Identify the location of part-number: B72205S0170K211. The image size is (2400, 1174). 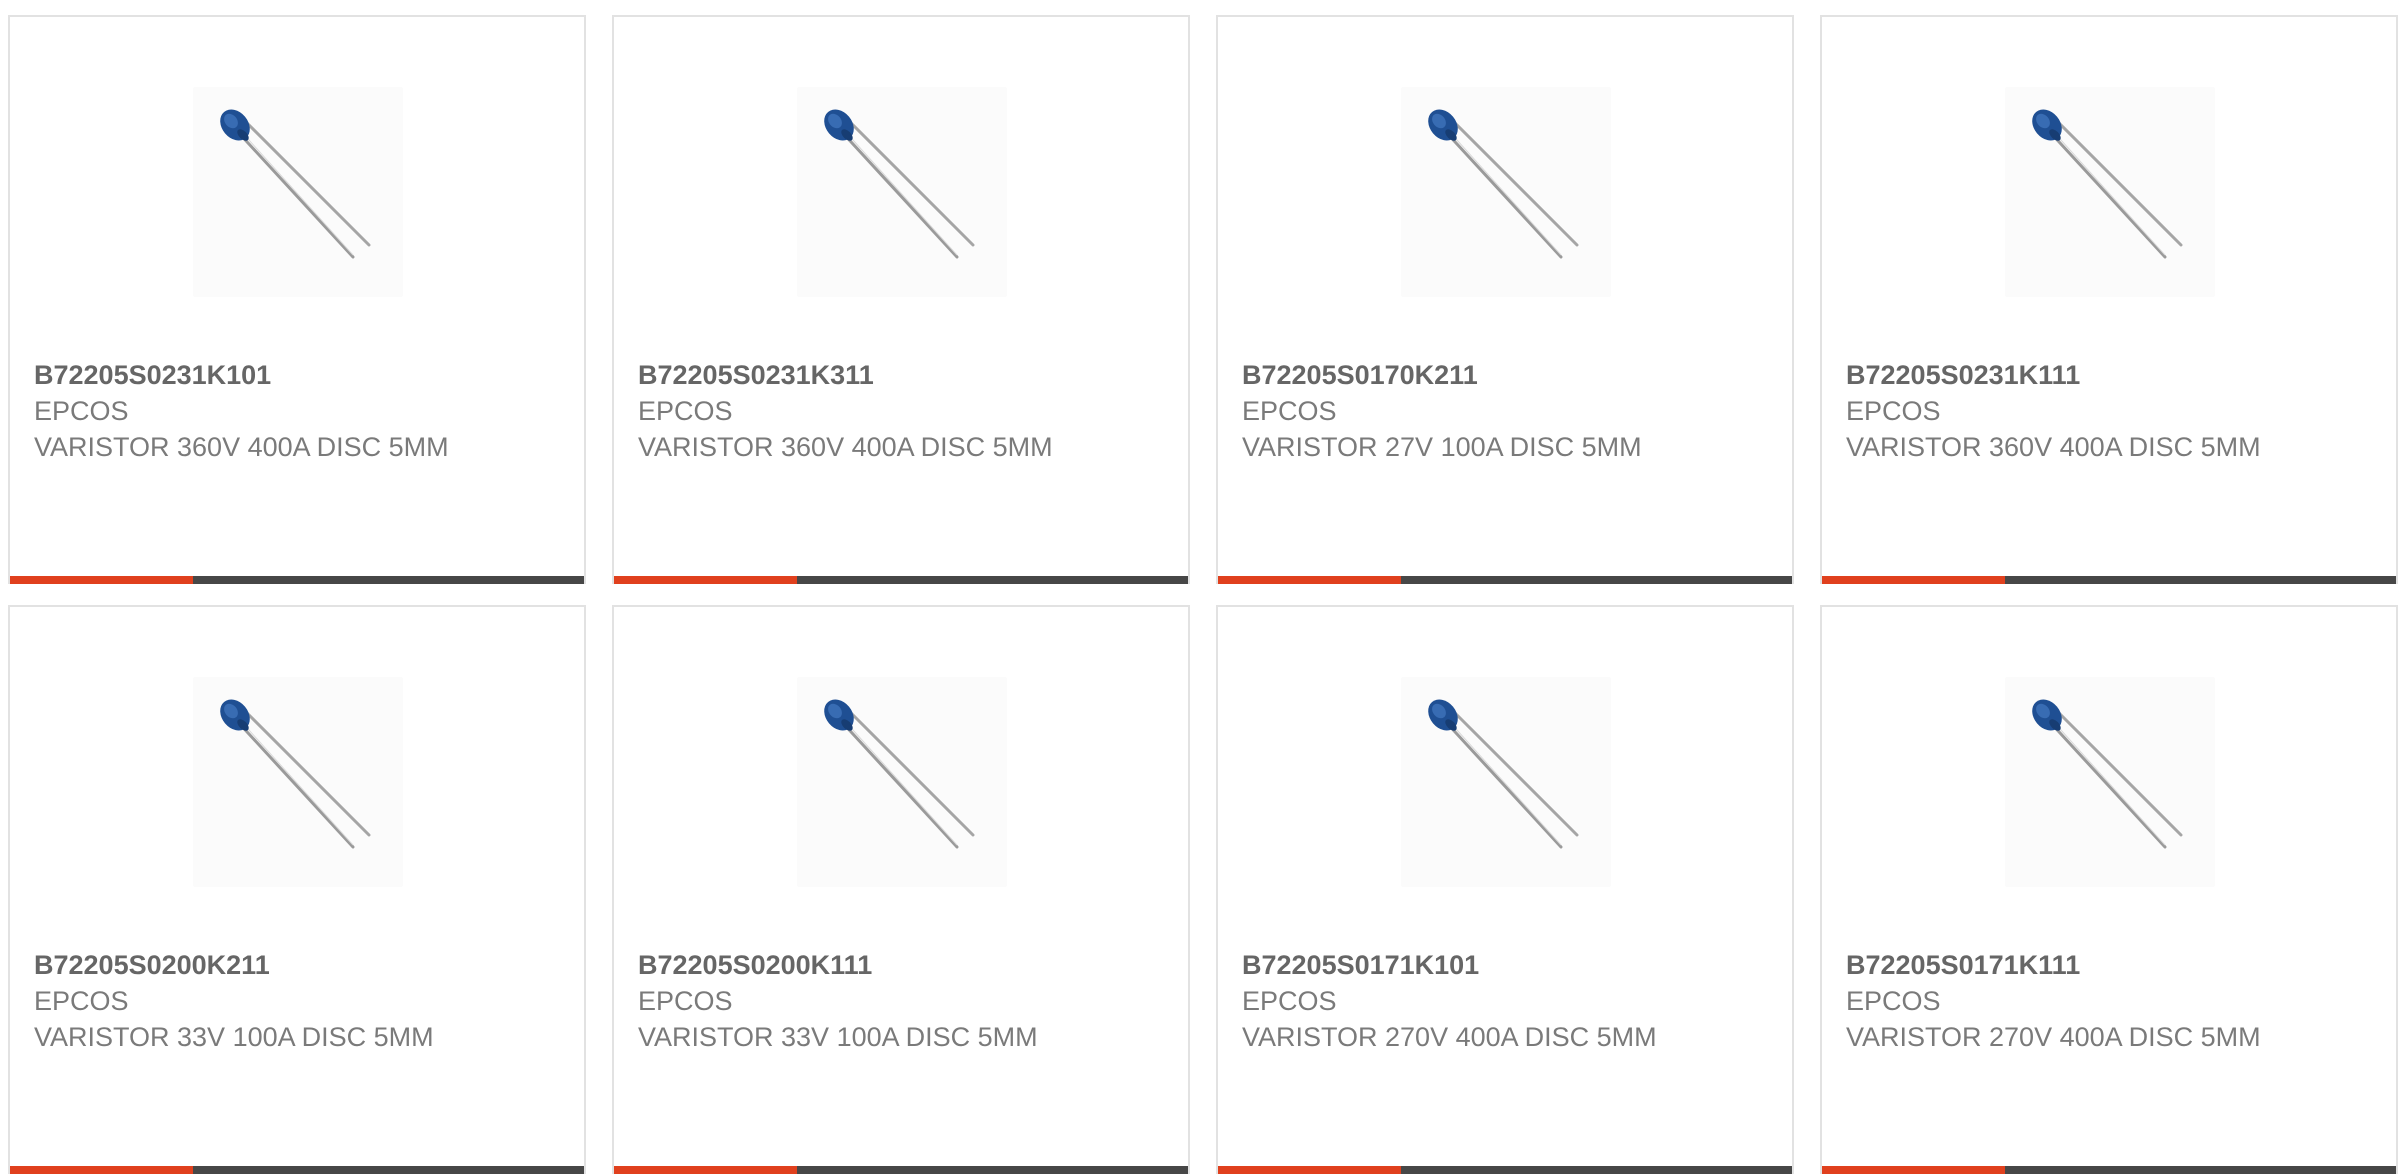
(1452, 375).